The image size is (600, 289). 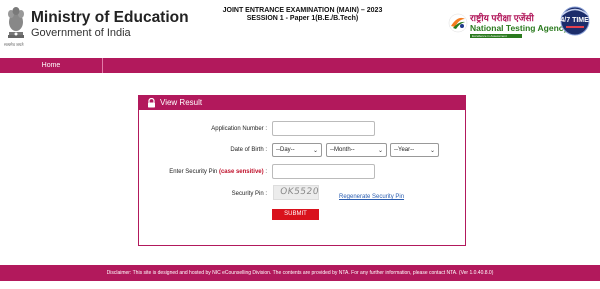 I want to click on application-number-label: Application Number :, so click(x=239, y=129).